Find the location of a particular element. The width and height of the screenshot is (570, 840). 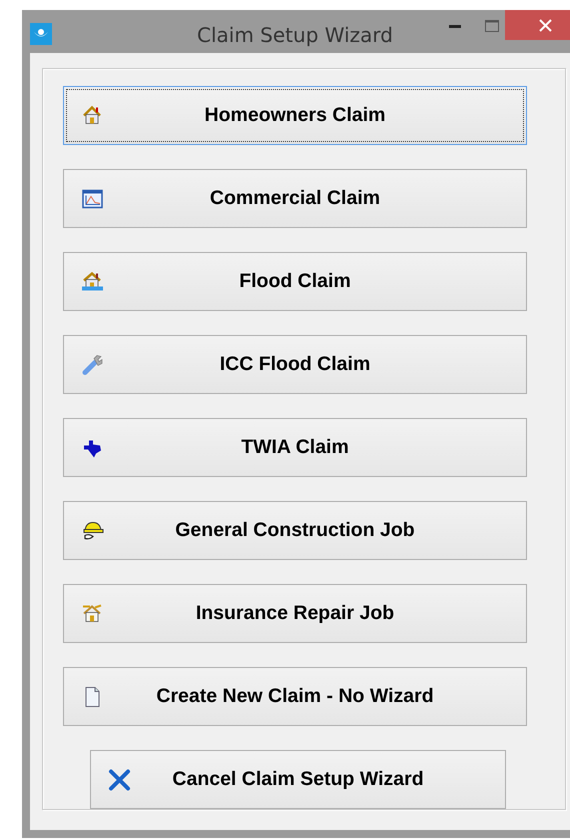

close-icon is located at coordinates (545, 25).